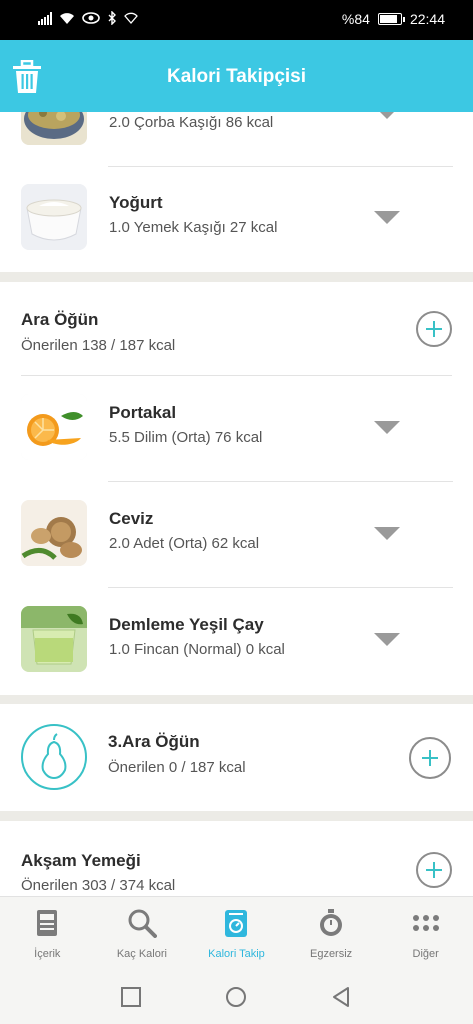 Image resolution: width=473 pixels, height=1024 pixels. Describe the element at coordinates (154, 741) in the screenshot. I see `meal-title: 3.Ara Öğün` at that location.